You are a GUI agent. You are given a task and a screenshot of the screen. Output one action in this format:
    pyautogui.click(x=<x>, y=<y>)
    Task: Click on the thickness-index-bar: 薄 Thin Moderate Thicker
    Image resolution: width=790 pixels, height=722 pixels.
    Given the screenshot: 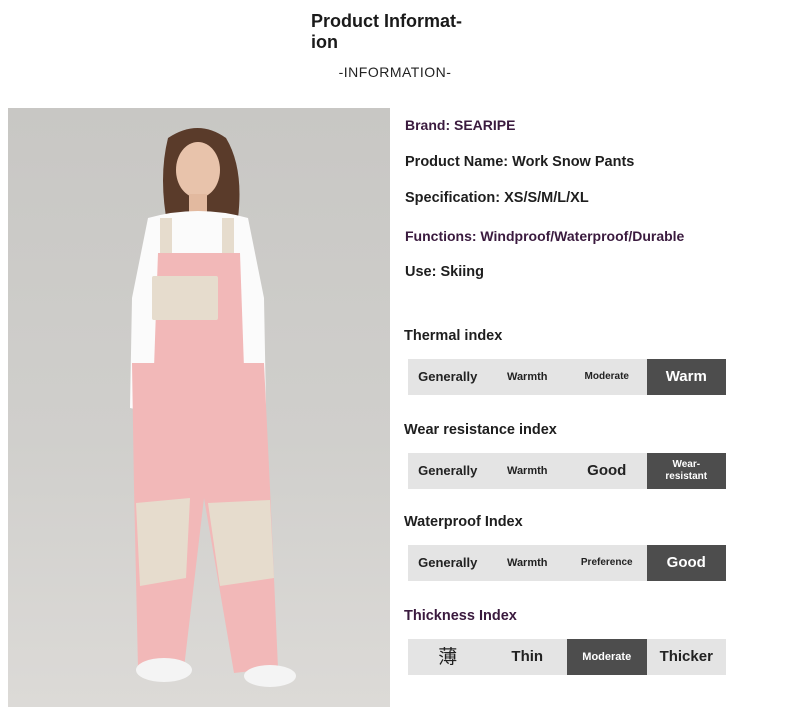 What is the action you would take?
    pyautogui.click(x=567, y=657)
    